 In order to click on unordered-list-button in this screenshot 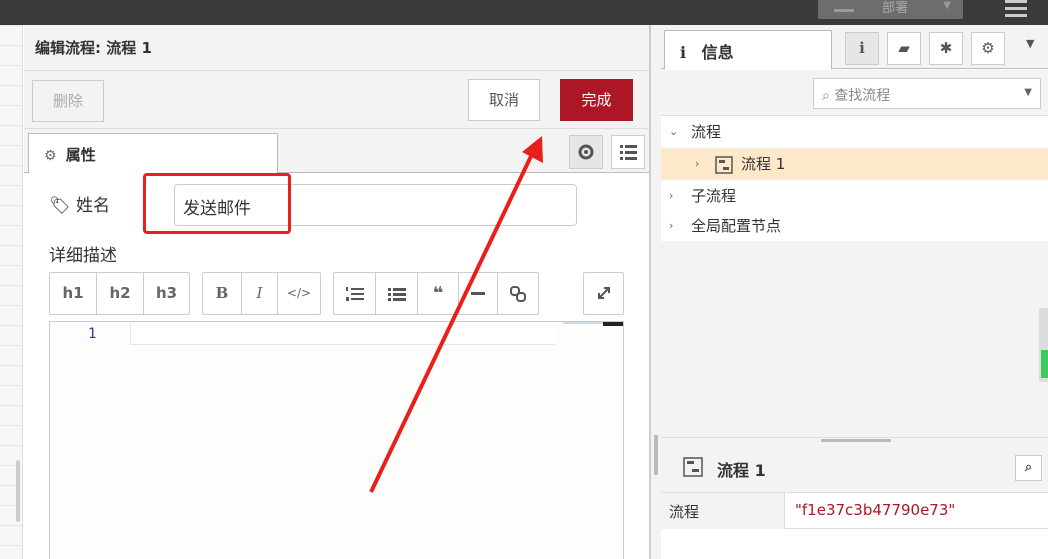, I will do `click(397, 293)`.